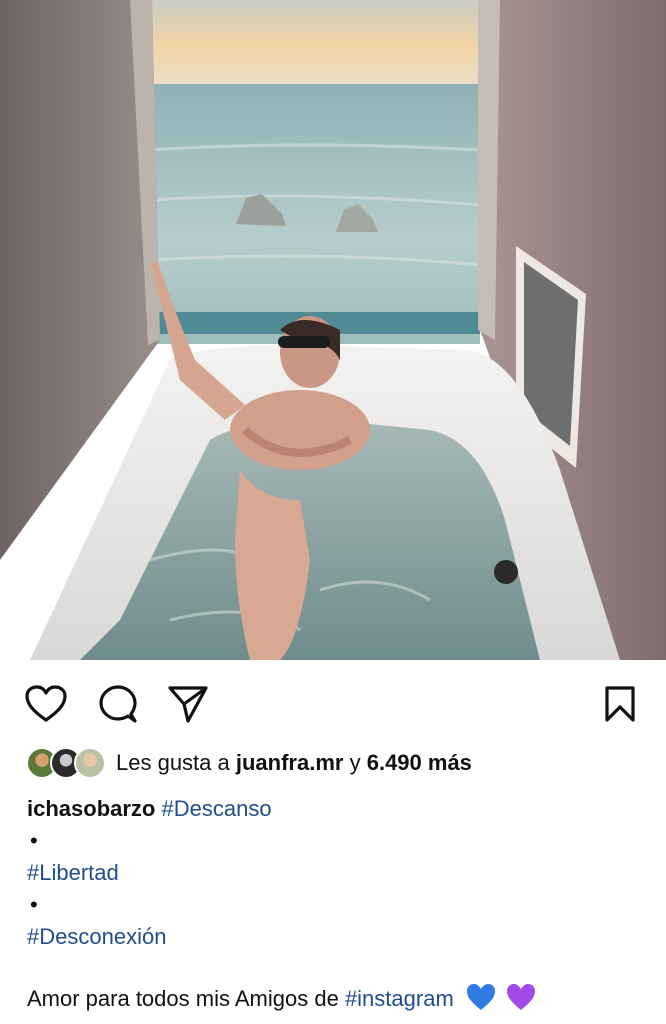 The width and height of the screenshot is (666, 1024). I want to click on likes-count: 6.490 más, so click(419, 763).